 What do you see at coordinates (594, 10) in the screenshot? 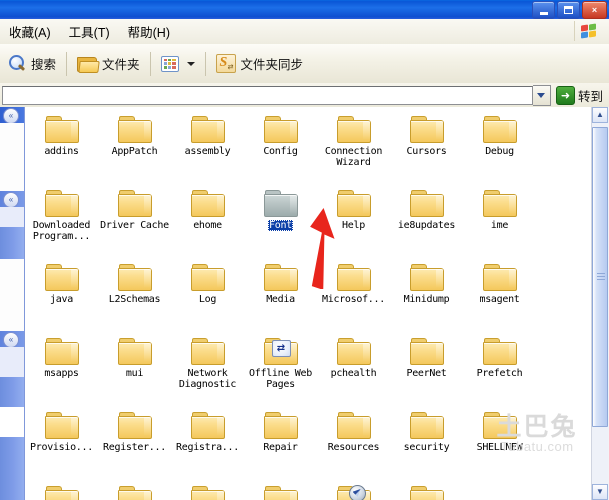
I see `close-button: ×` at bounding box center [594, 10].